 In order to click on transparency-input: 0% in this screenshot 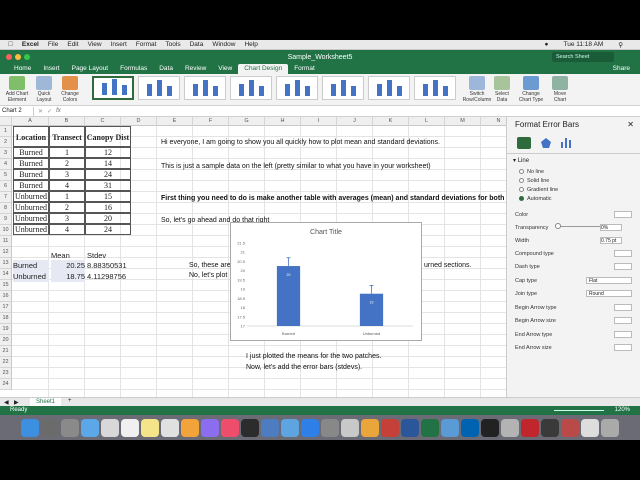, I will do `click(611, 227)`.